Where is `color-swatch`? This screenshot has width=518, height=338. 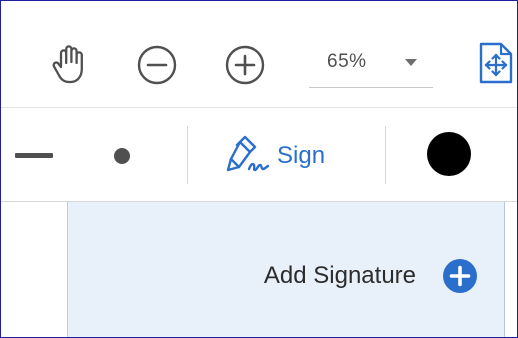
color-swatch is located at coordinates (449, 154).